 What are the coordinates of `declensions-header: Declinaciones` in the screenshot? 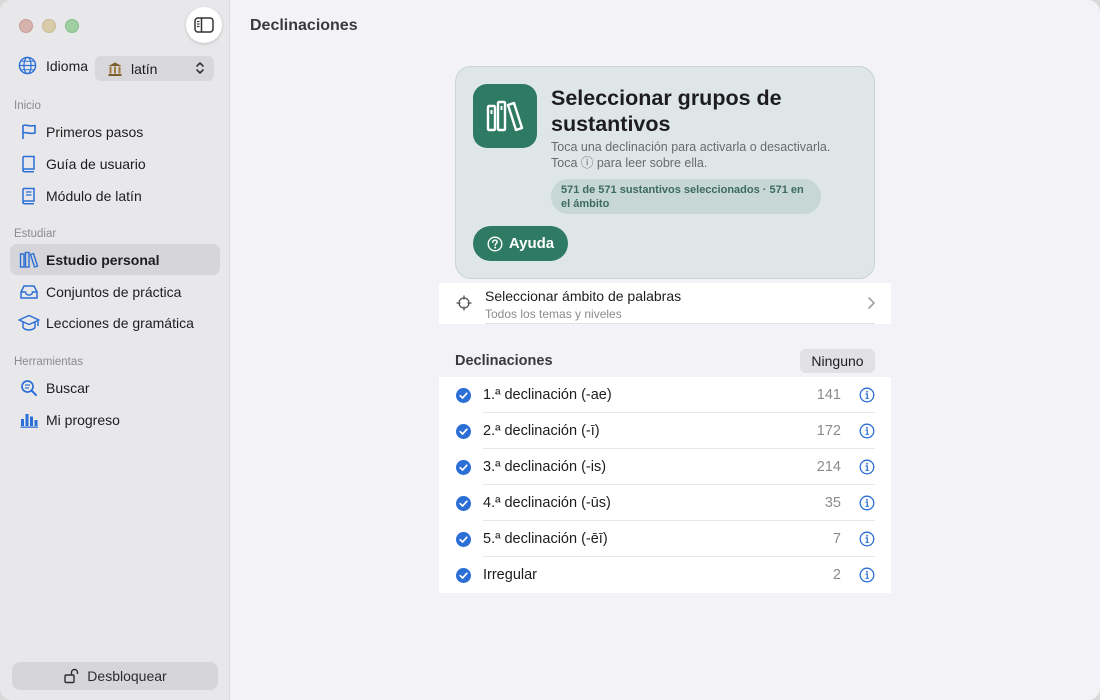 It's located at (504, 361).